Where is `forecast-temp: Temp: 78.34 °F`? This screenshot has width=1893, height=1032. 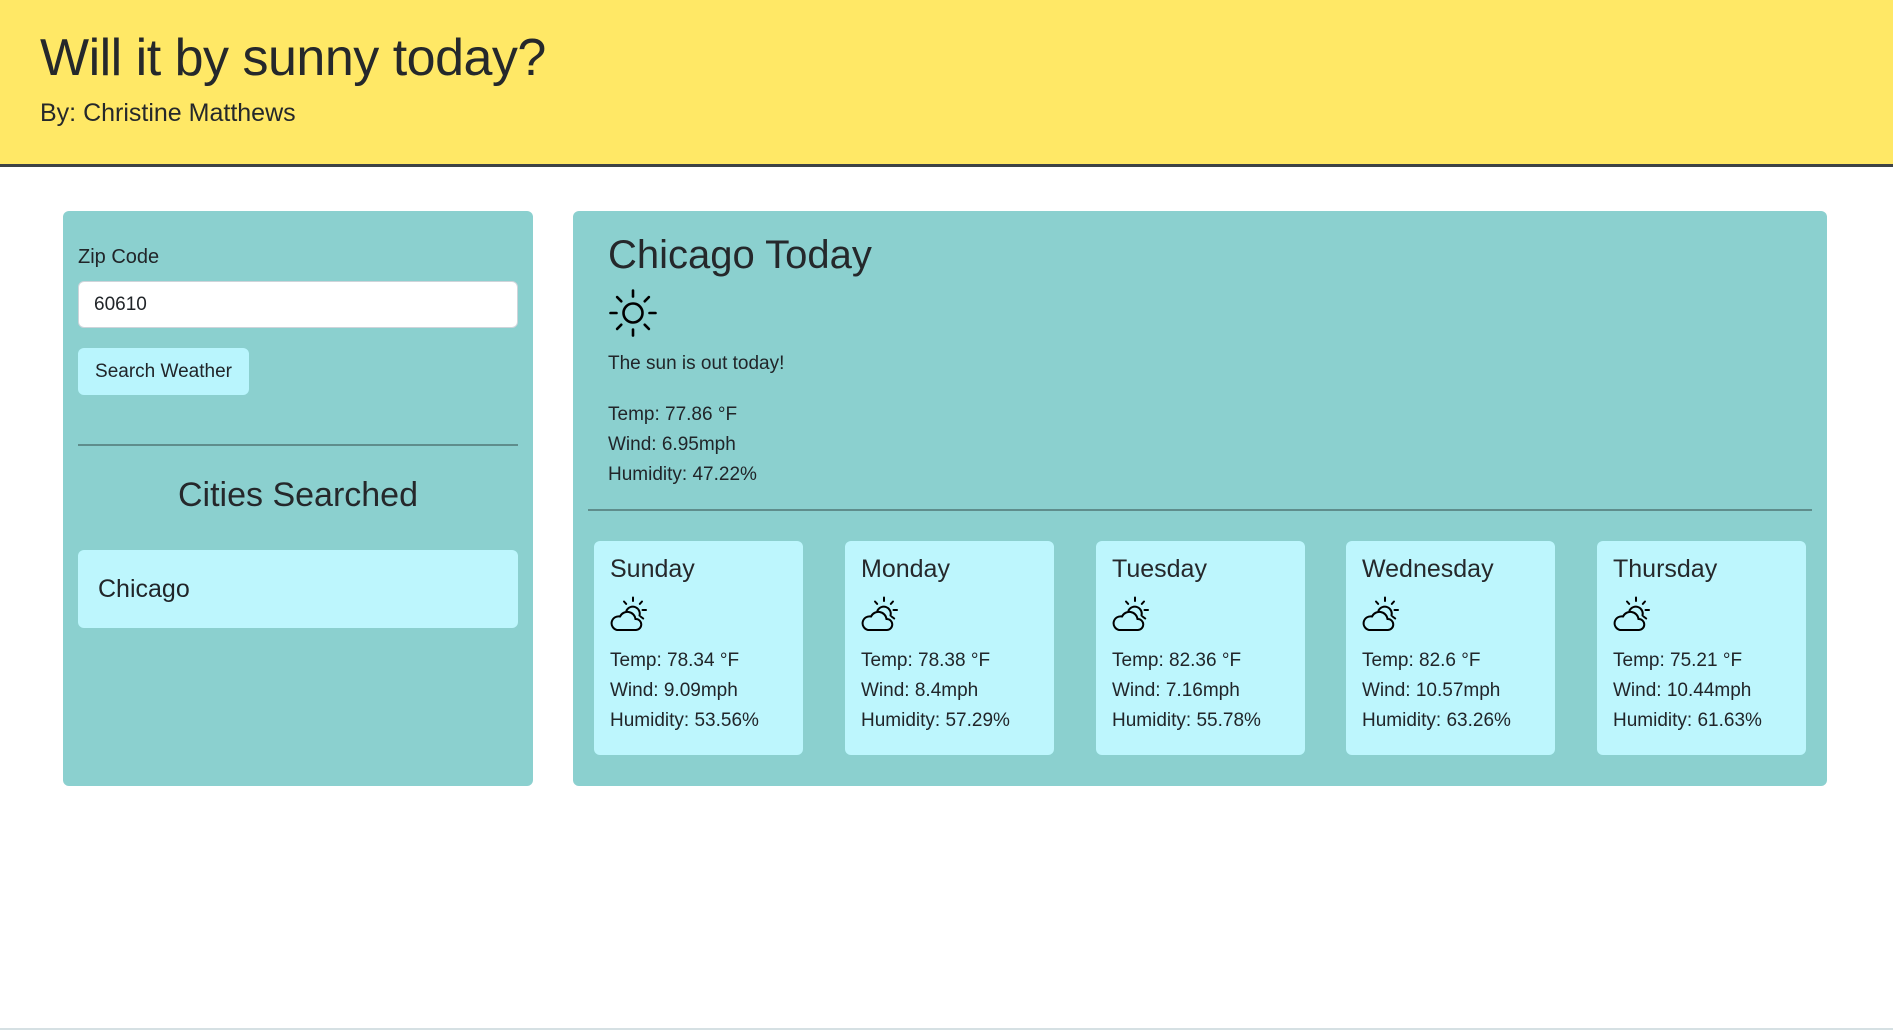 forecast-temp: Temp: 78.34 °F is located at coordinates (675, 660).